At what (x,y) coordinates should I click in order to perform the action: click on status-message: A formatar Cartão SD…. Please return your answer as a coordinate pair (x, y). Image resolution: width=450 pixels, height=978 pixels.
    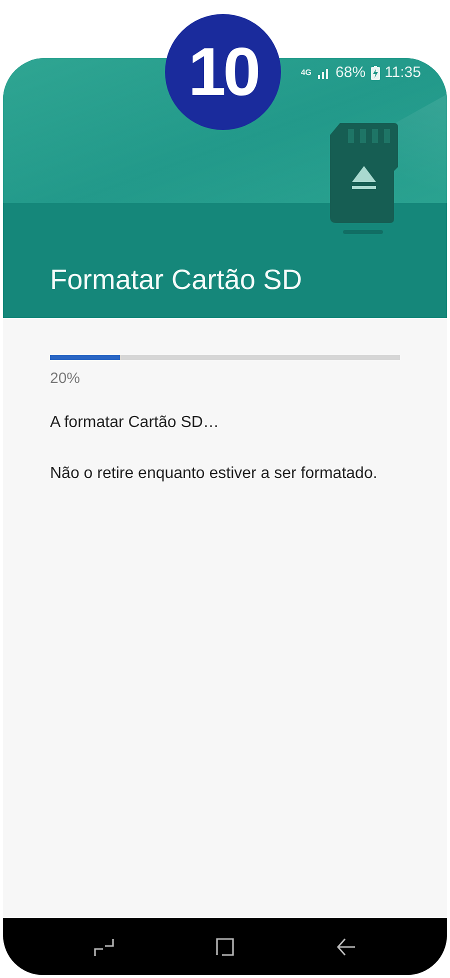
    Looking at the image, I should click on (135, 423).